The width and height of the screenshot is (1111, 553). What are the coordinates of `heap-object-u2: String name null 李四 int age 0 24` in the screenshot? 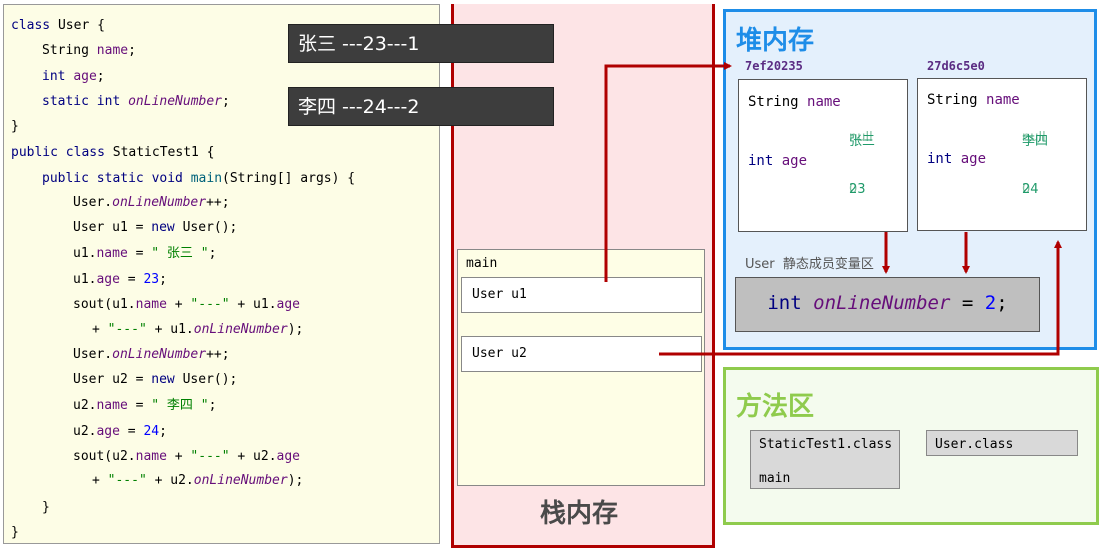 It's located at (1002, 154).